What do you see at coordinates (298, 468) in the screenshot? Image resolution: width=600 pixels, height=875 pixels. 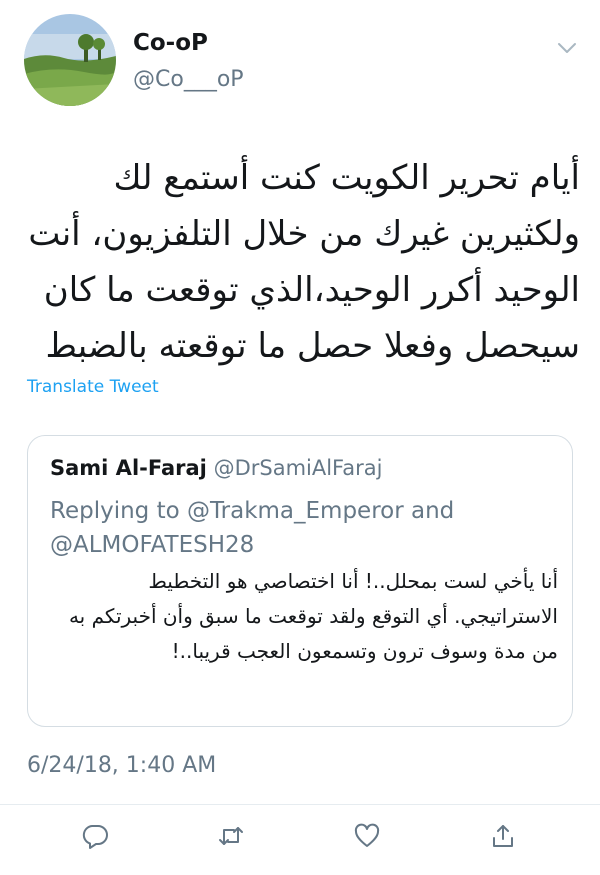 I see `quoted-author-handle: @DrSamiAlFaraj` at bounding box center [298, 468].